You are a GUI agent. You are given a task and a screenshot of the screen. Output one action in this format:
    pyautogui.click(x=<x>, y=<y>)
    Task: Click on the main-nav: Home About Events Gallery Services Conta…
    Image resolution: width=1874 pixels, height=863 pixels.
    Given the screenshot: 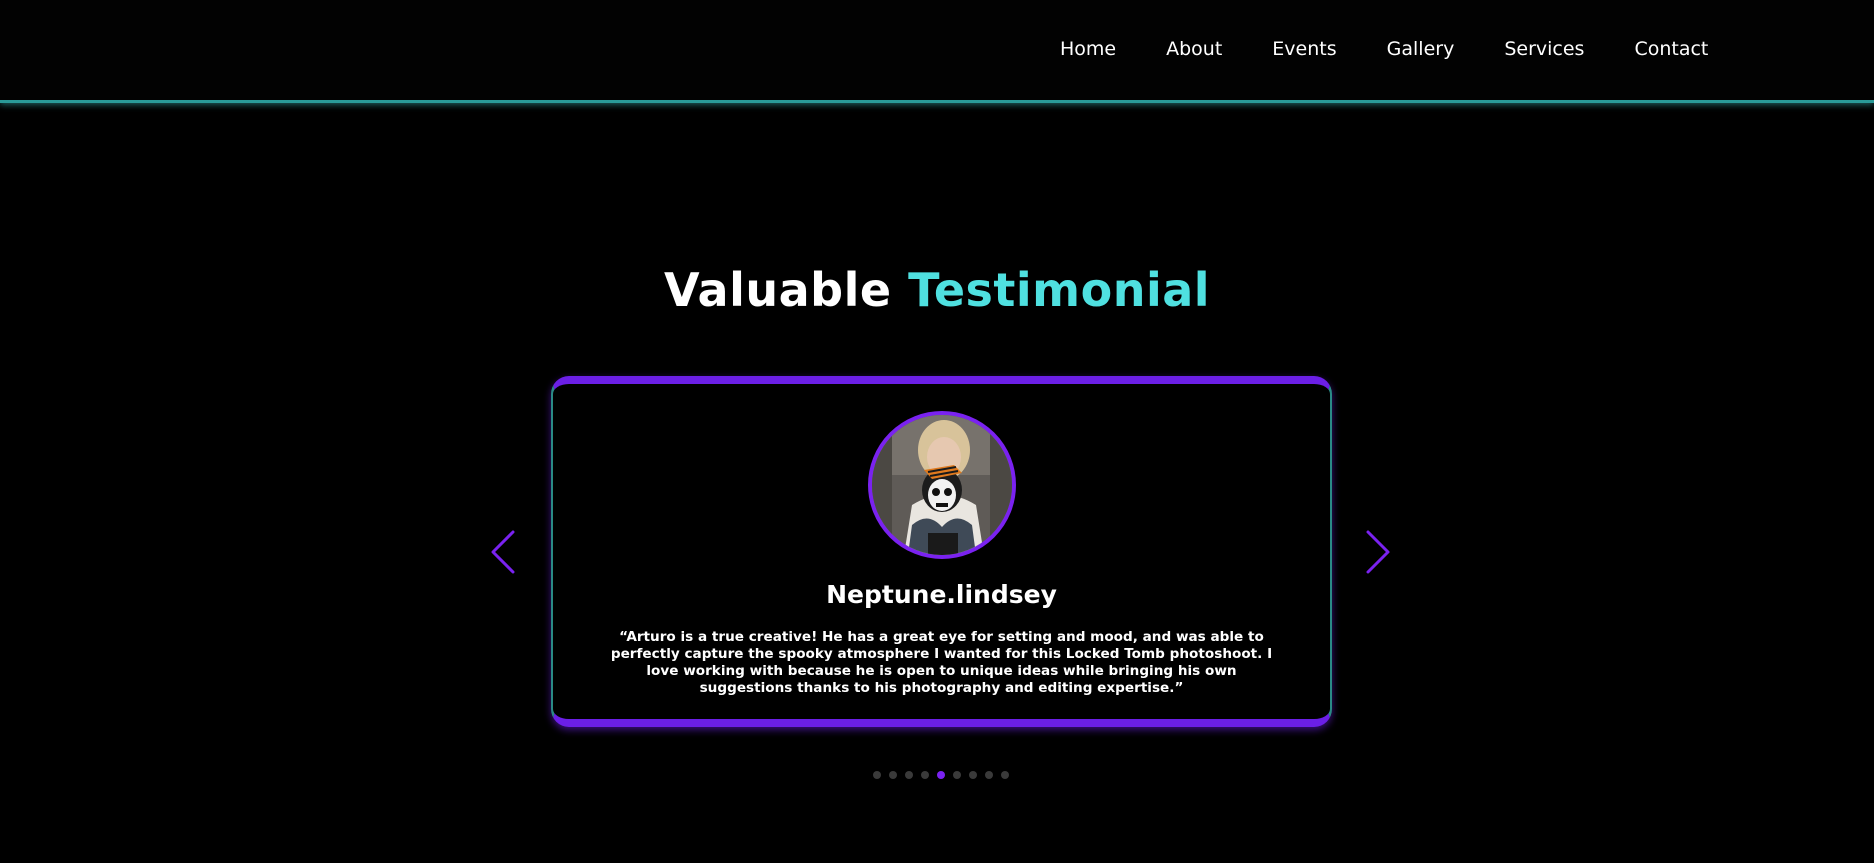 What is the action you would take?
    pyautogui.click(x=1384, y=49)
    